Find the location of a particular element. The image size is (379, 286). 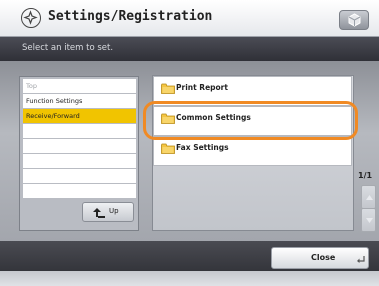

menu-item-fax-settings: Fax Settings is located at coordinates (252, 151).